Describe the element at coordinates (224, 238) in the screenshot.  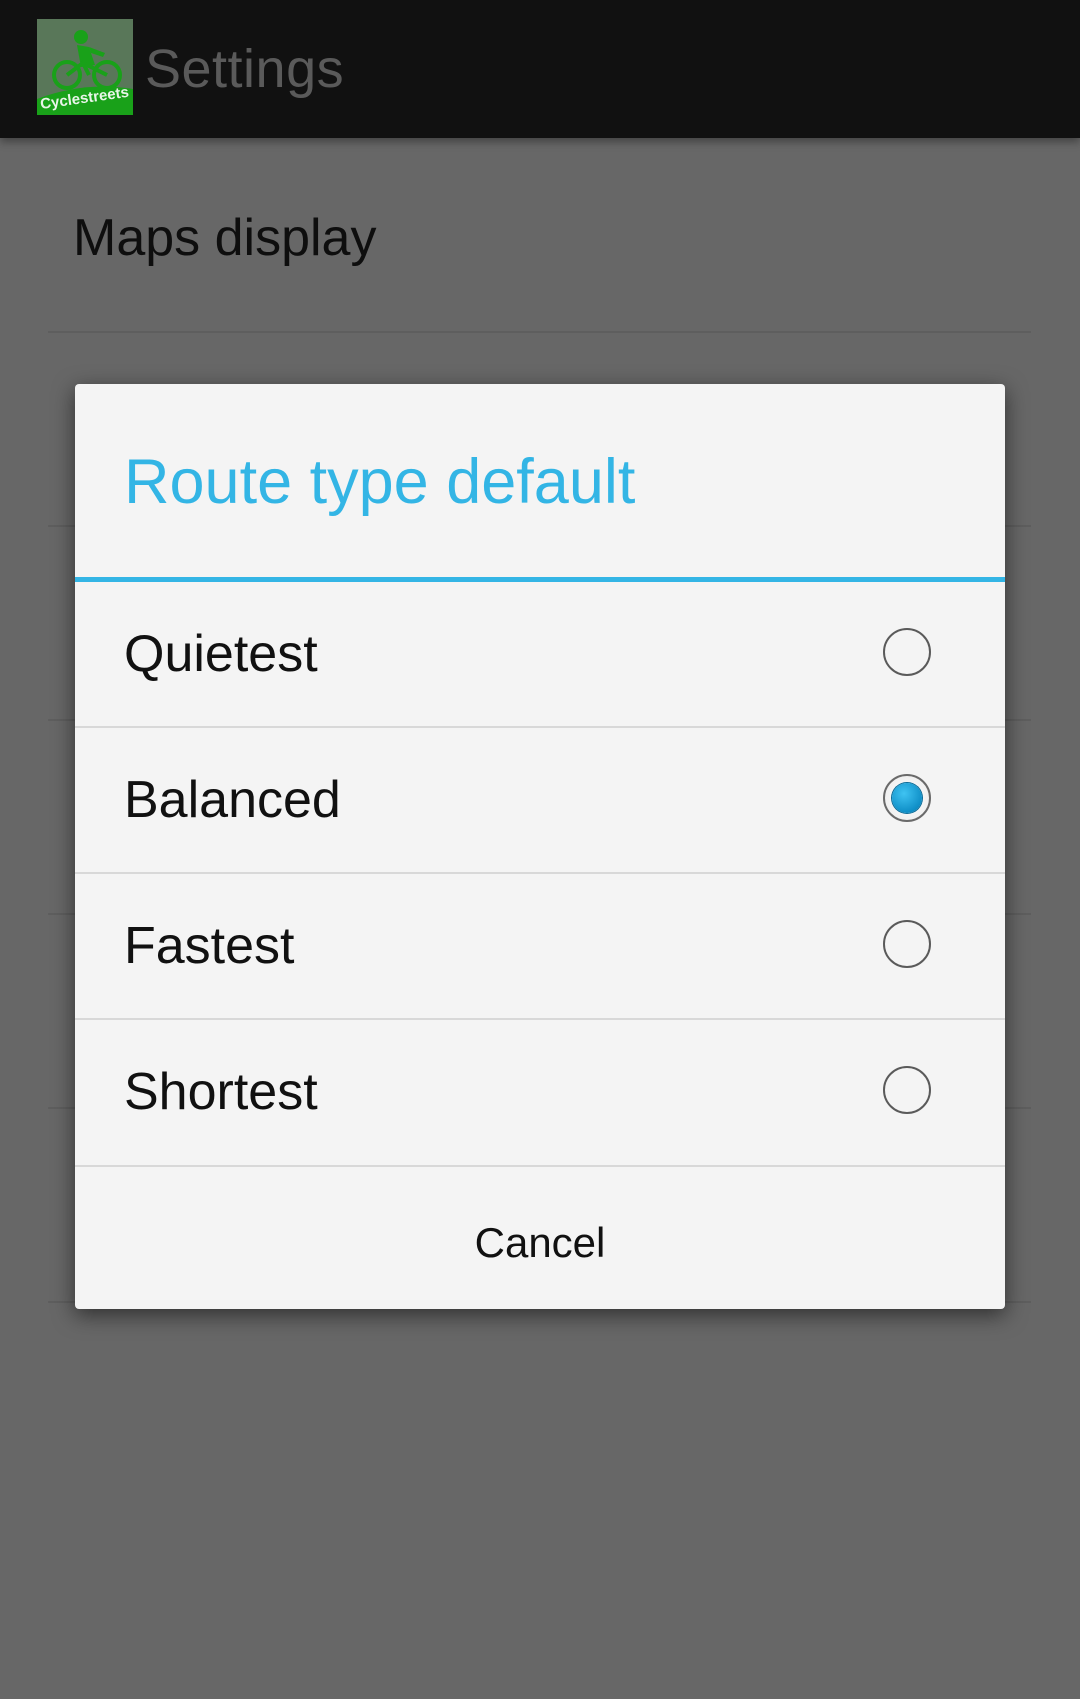
I see `pref-item-maps-display: Maps display` at that location.